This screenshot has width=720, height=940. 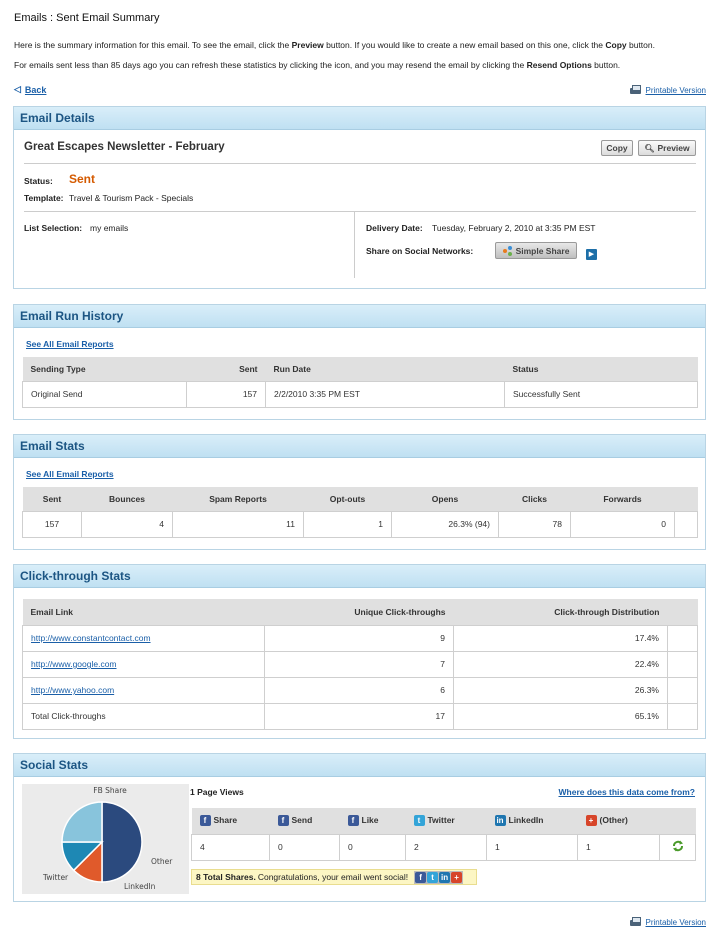 What do you see at coordinates (536, 250) in the screenshot?
I see `simple-share-button: Simple Share` at bounding box center [536, 250].